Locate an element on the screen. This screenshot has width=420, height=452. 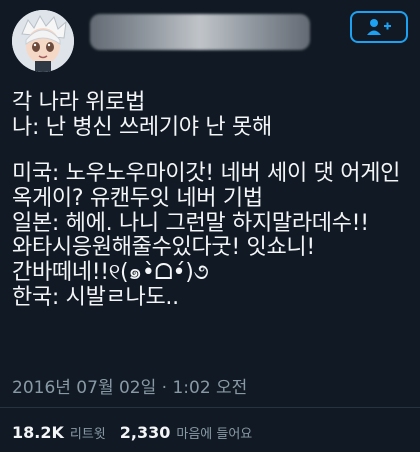
likes-count: 2,330 is located at coordinates (145, 432).